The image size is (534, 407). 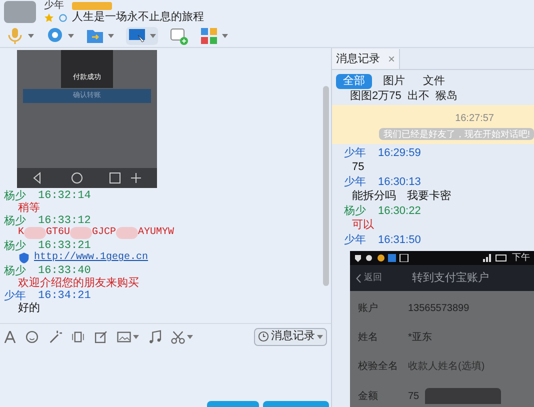 What do you see at coordinates (399, 153) in the screenshot?
I see `message-time: 16:29:59` at bounding box center [399, 153].